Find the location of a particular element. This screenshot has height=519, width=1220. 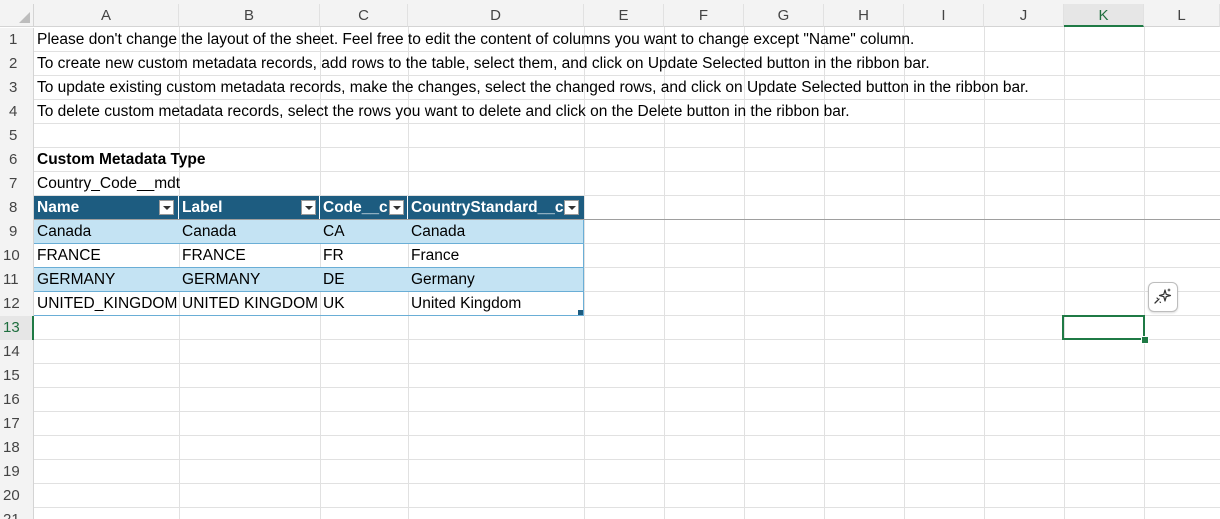

table-cell-label: GERMANY is located at coordinates (219, 280).